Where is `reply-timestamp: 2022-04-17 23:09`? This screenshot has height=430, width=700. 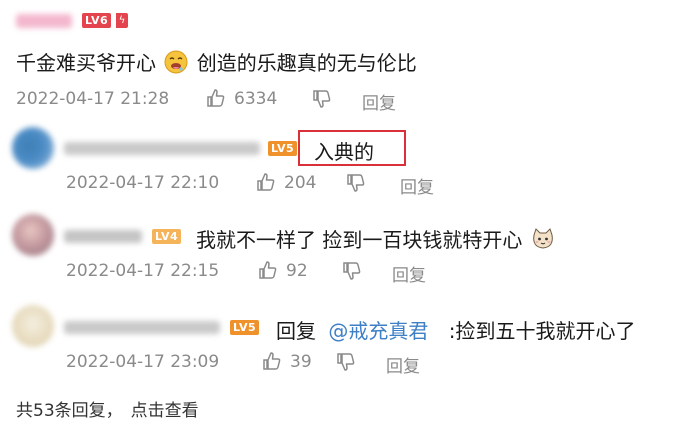
reply-timestamp: 2022-04-17 23:09 is located at coordinates (143, 362).